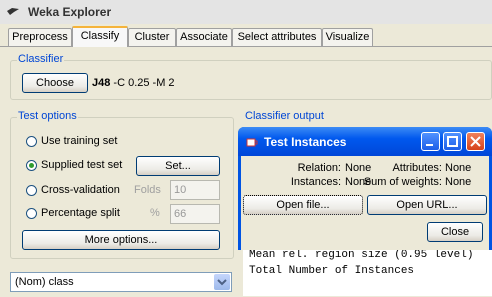  Describe the element at coordinates (147, 190) in the screenshot. I see `folds-label: Folds` at that location.